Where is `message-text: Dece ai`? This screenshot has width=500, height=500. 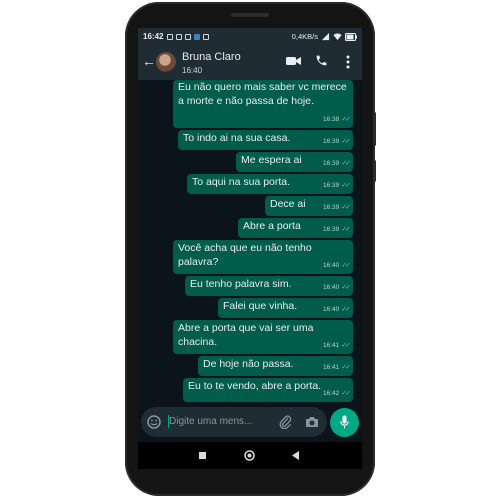
message-text: Dece ai is located at coordinates (288, 204).